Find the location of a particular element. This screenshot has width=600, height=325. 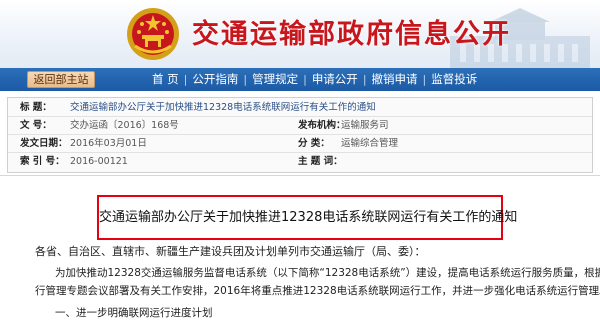

info-row-index: 索 引 号： 2016-00121 主 题 词： is located at coordinates (300, 161).